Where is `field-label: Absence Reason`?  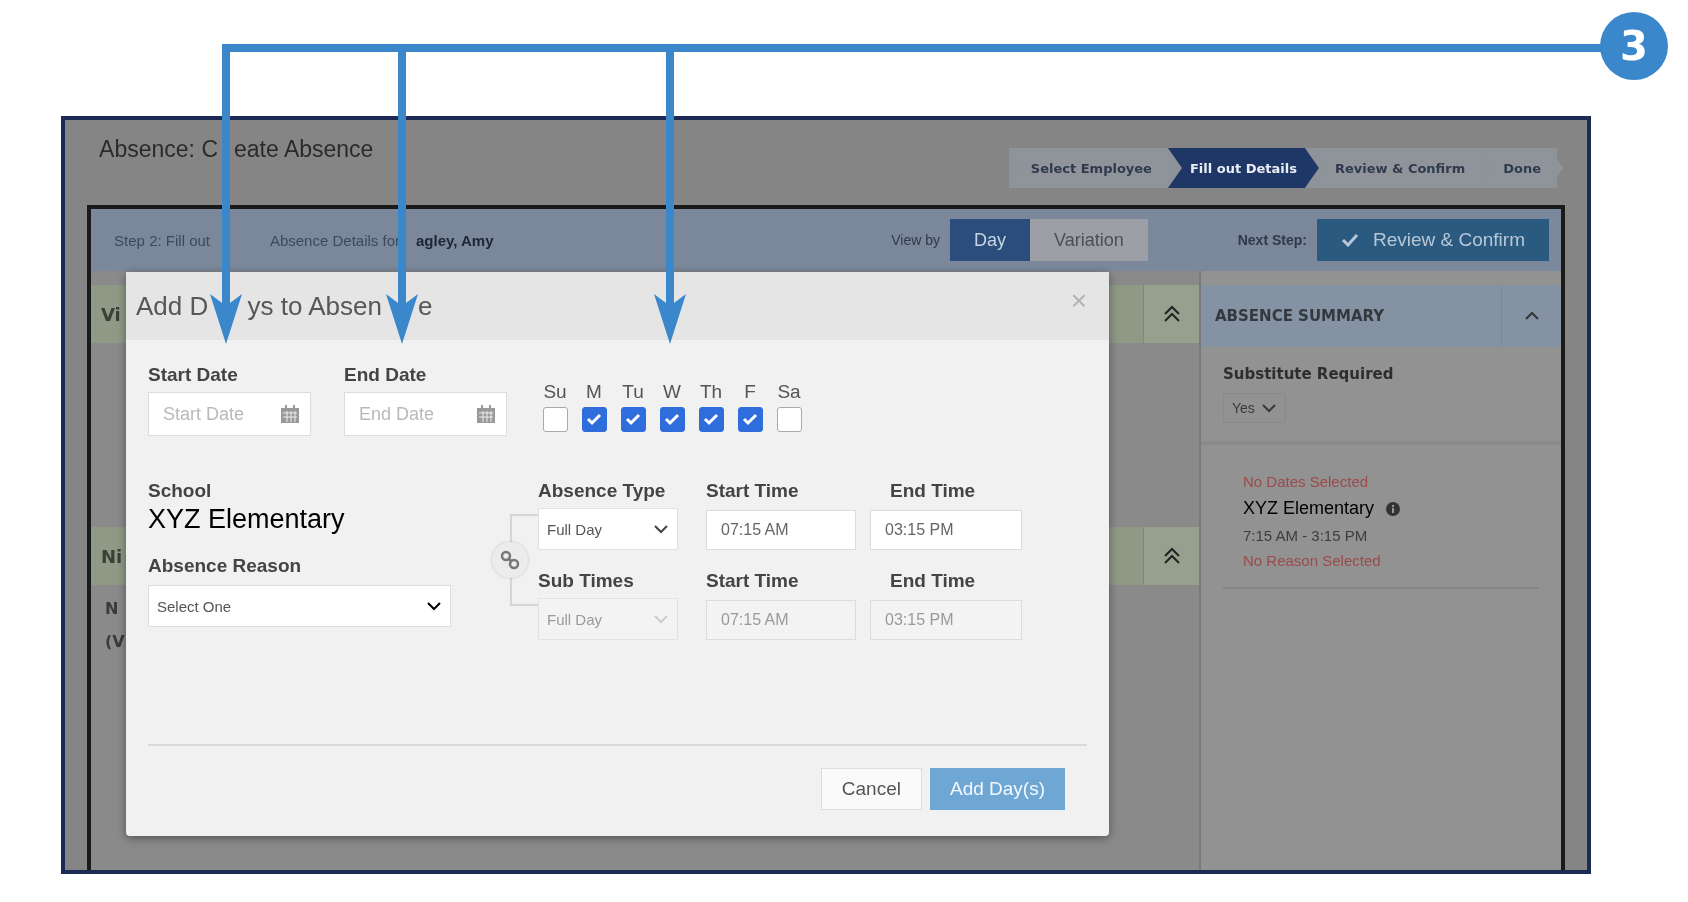
field-label: Absence Reason is located at coordinates (225, 566).